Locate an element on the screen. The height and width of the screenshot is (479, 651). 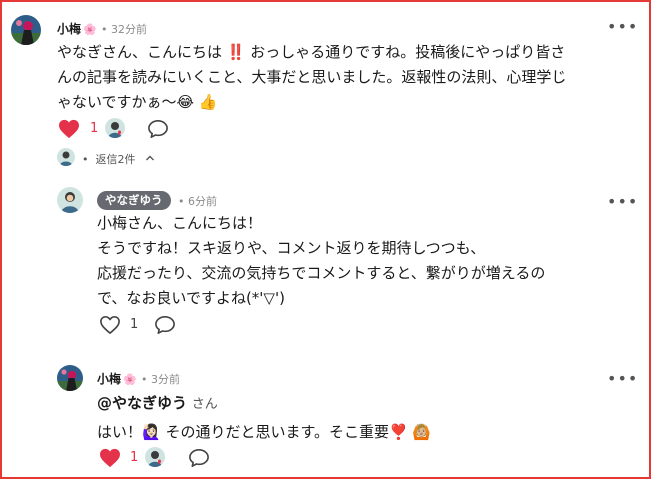
comment-line: はい！🙋🏻‍♀️ その通りだと思います。そこ重要❣️ 🙆🏼 is located at coordinates (264, 432).